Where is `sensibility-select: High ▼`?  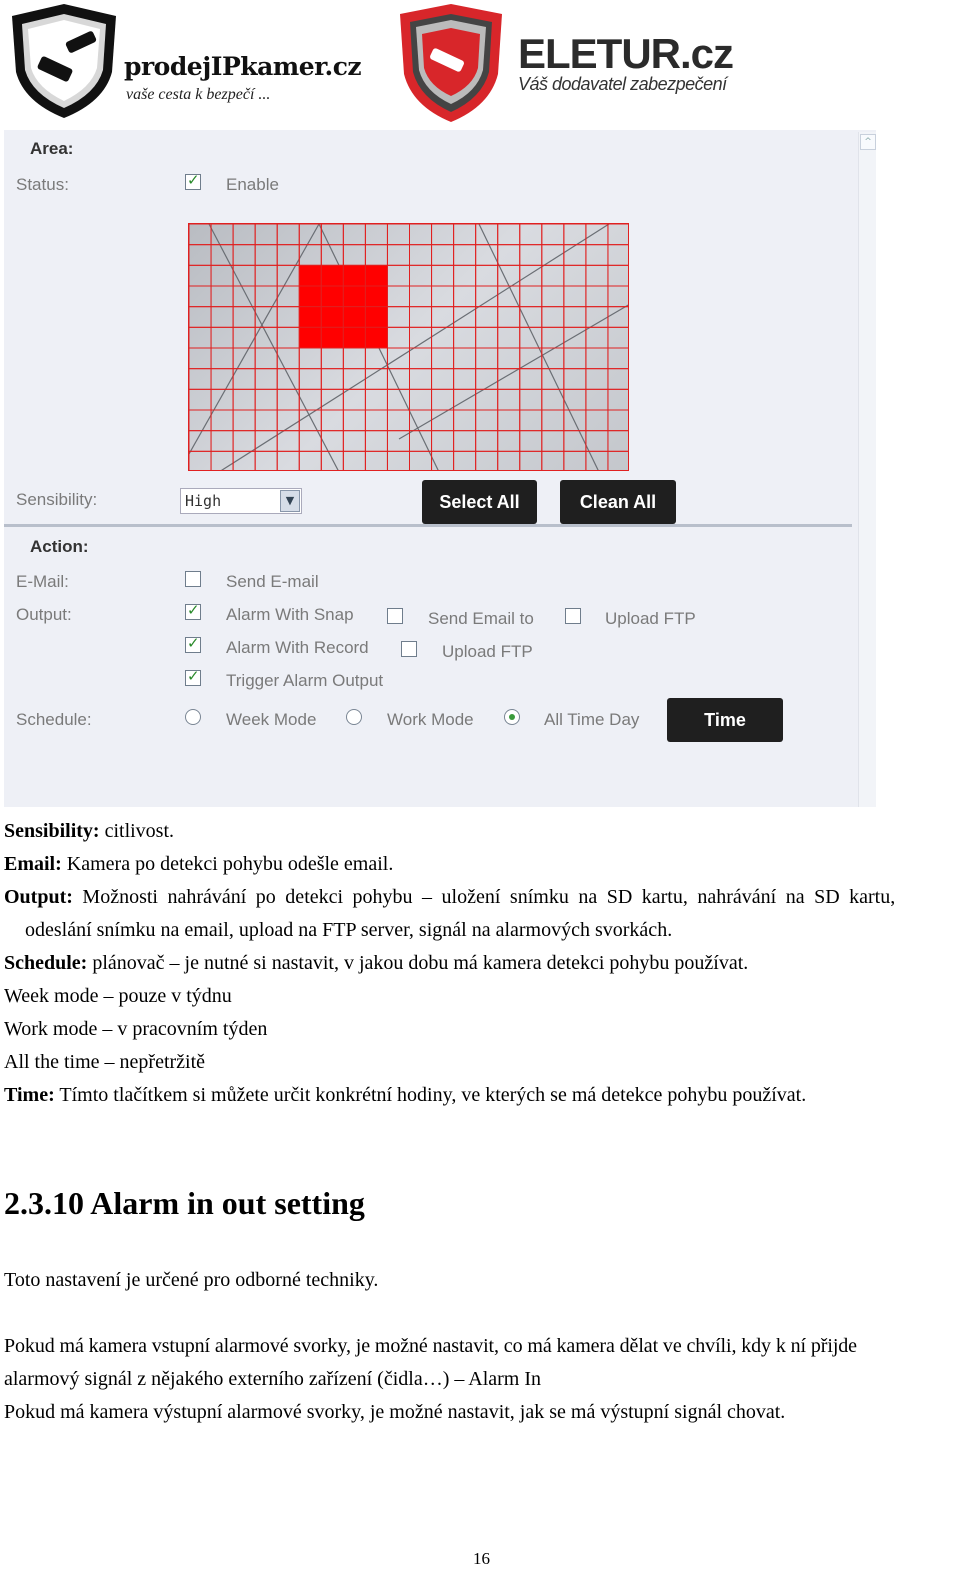
sensibility-select: High ▼ is located at coordinates (241, 501).